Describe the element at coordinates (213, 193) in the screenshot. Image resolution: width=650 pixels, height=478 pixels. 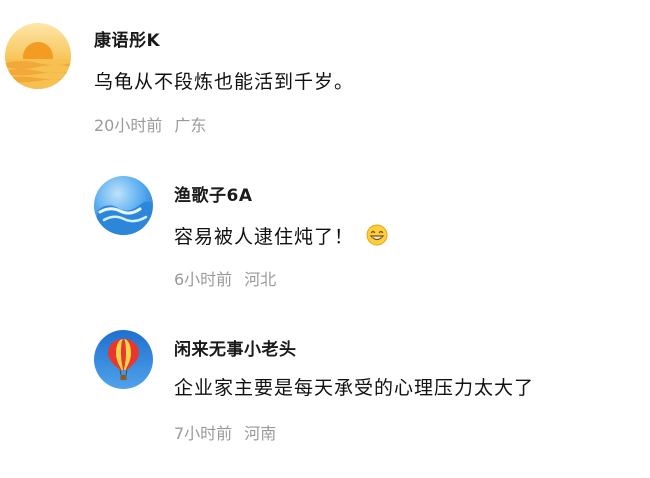
I see `username: 渔歌子6A` at that location.